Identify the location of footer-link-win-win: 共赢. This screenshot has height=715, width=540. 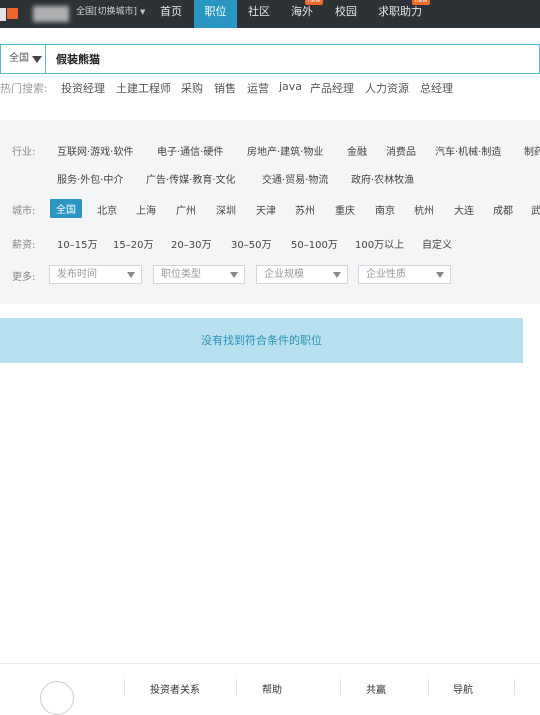
(376, 688).